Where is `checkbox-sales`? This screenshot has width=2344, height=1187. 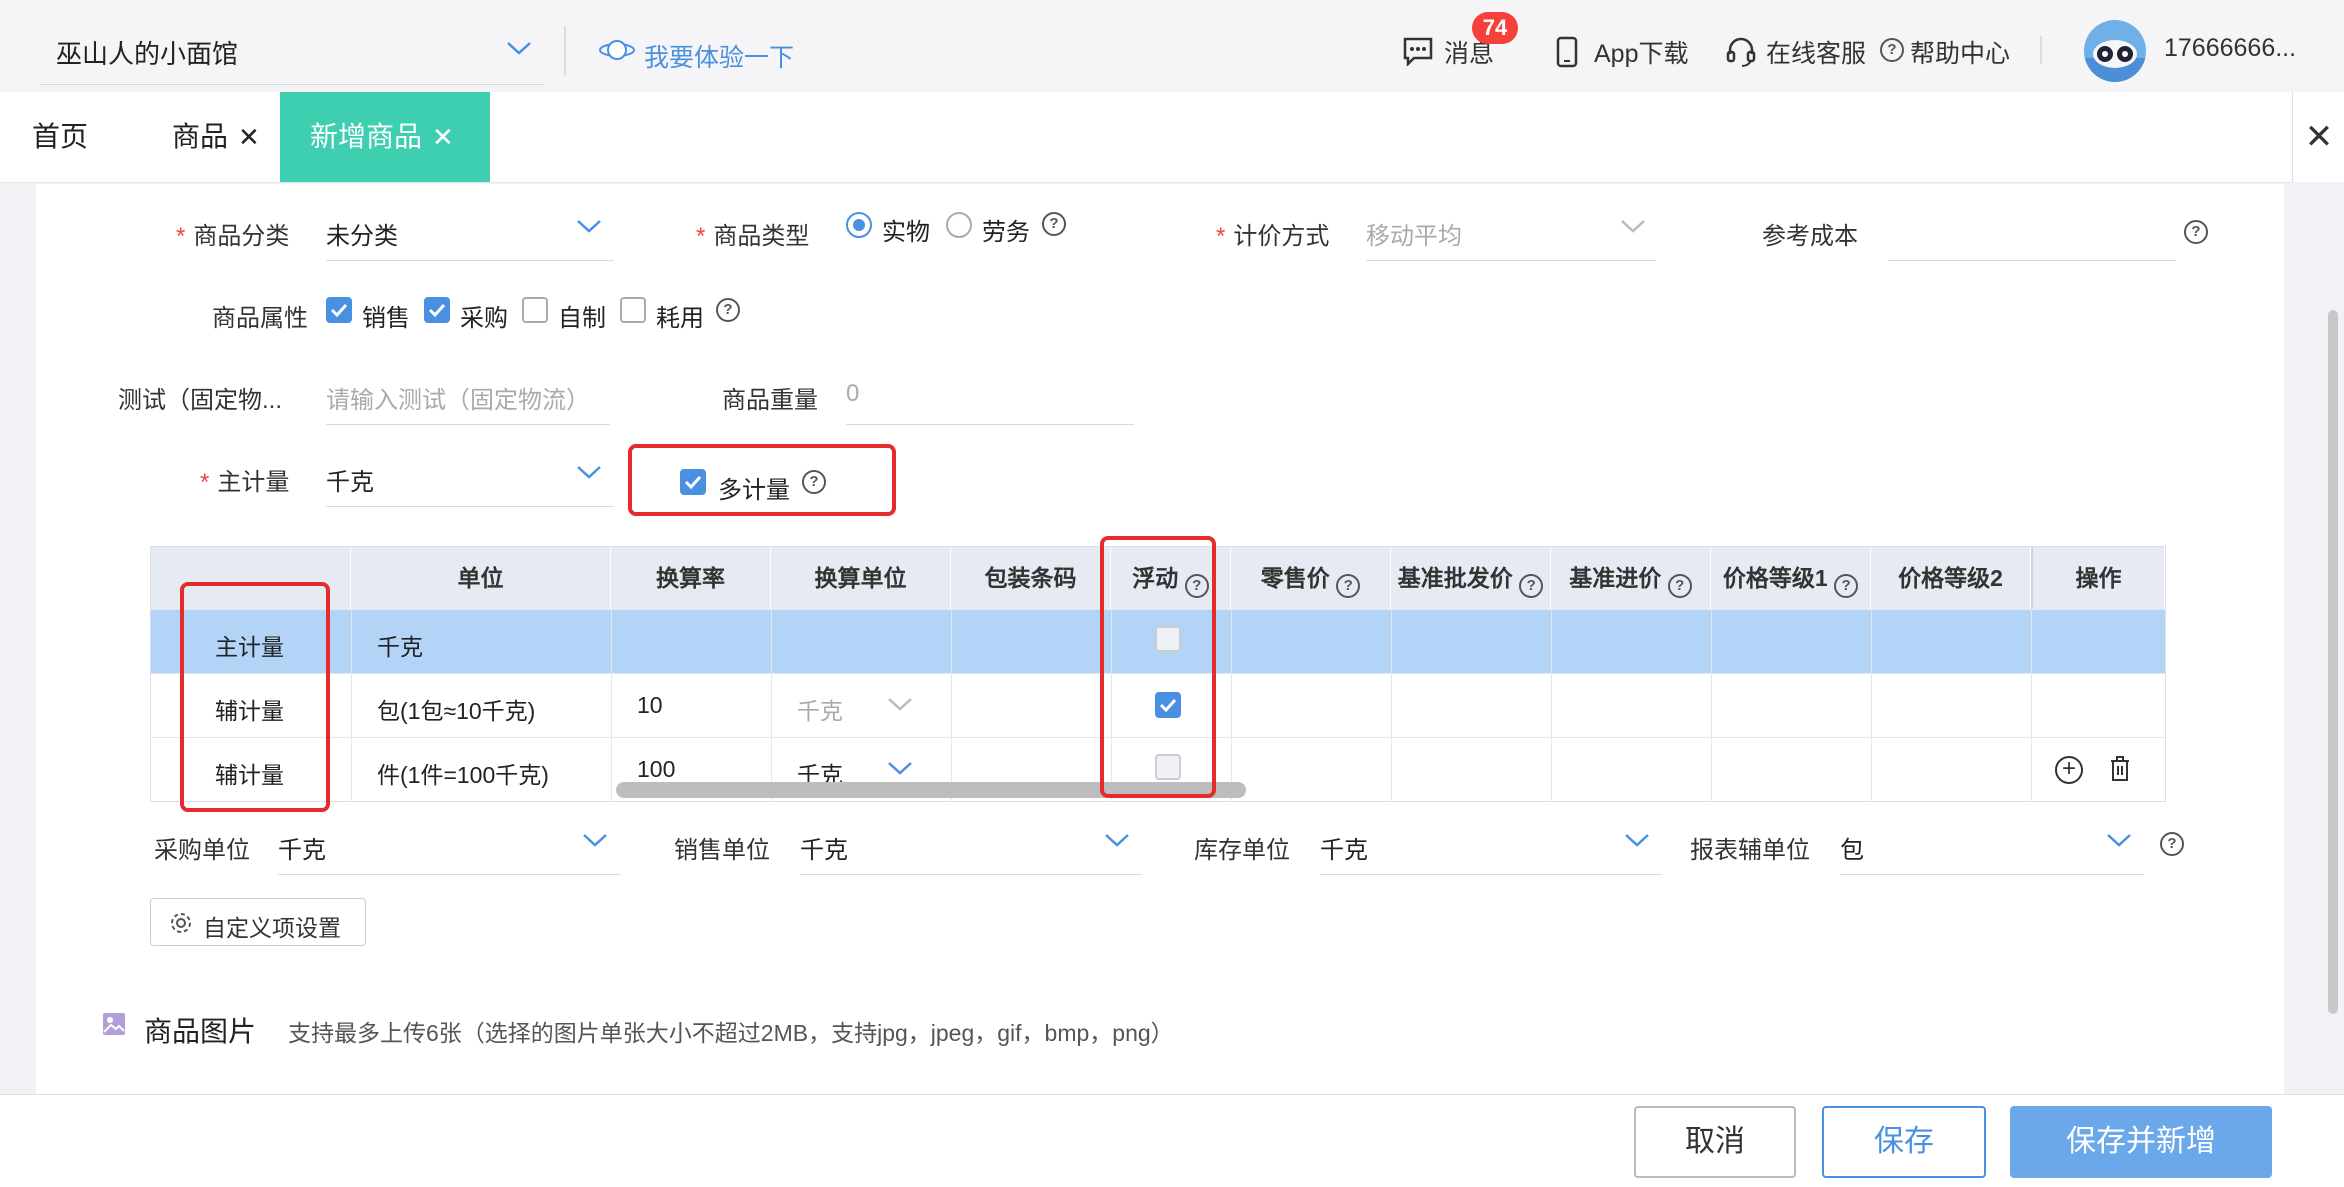
checkbox-sales is located at coordinates (339, 310).